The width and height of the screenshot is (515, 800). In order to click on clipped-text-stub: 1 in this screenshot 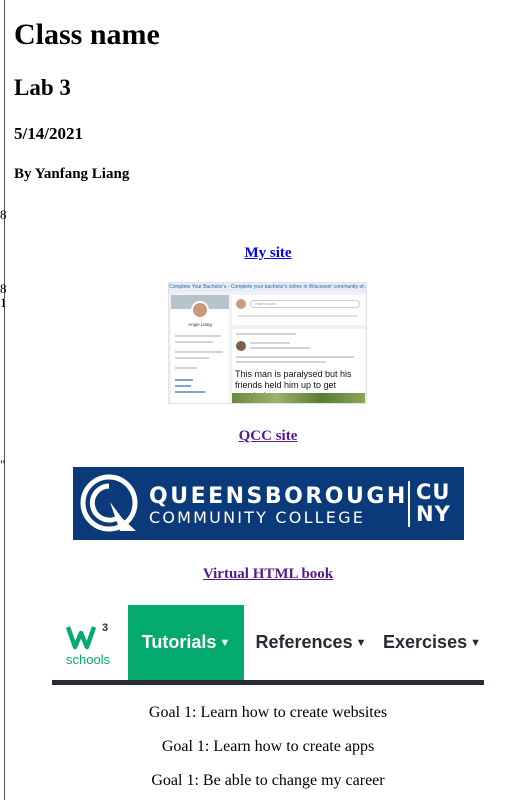, I will do `click(3, 302)`.